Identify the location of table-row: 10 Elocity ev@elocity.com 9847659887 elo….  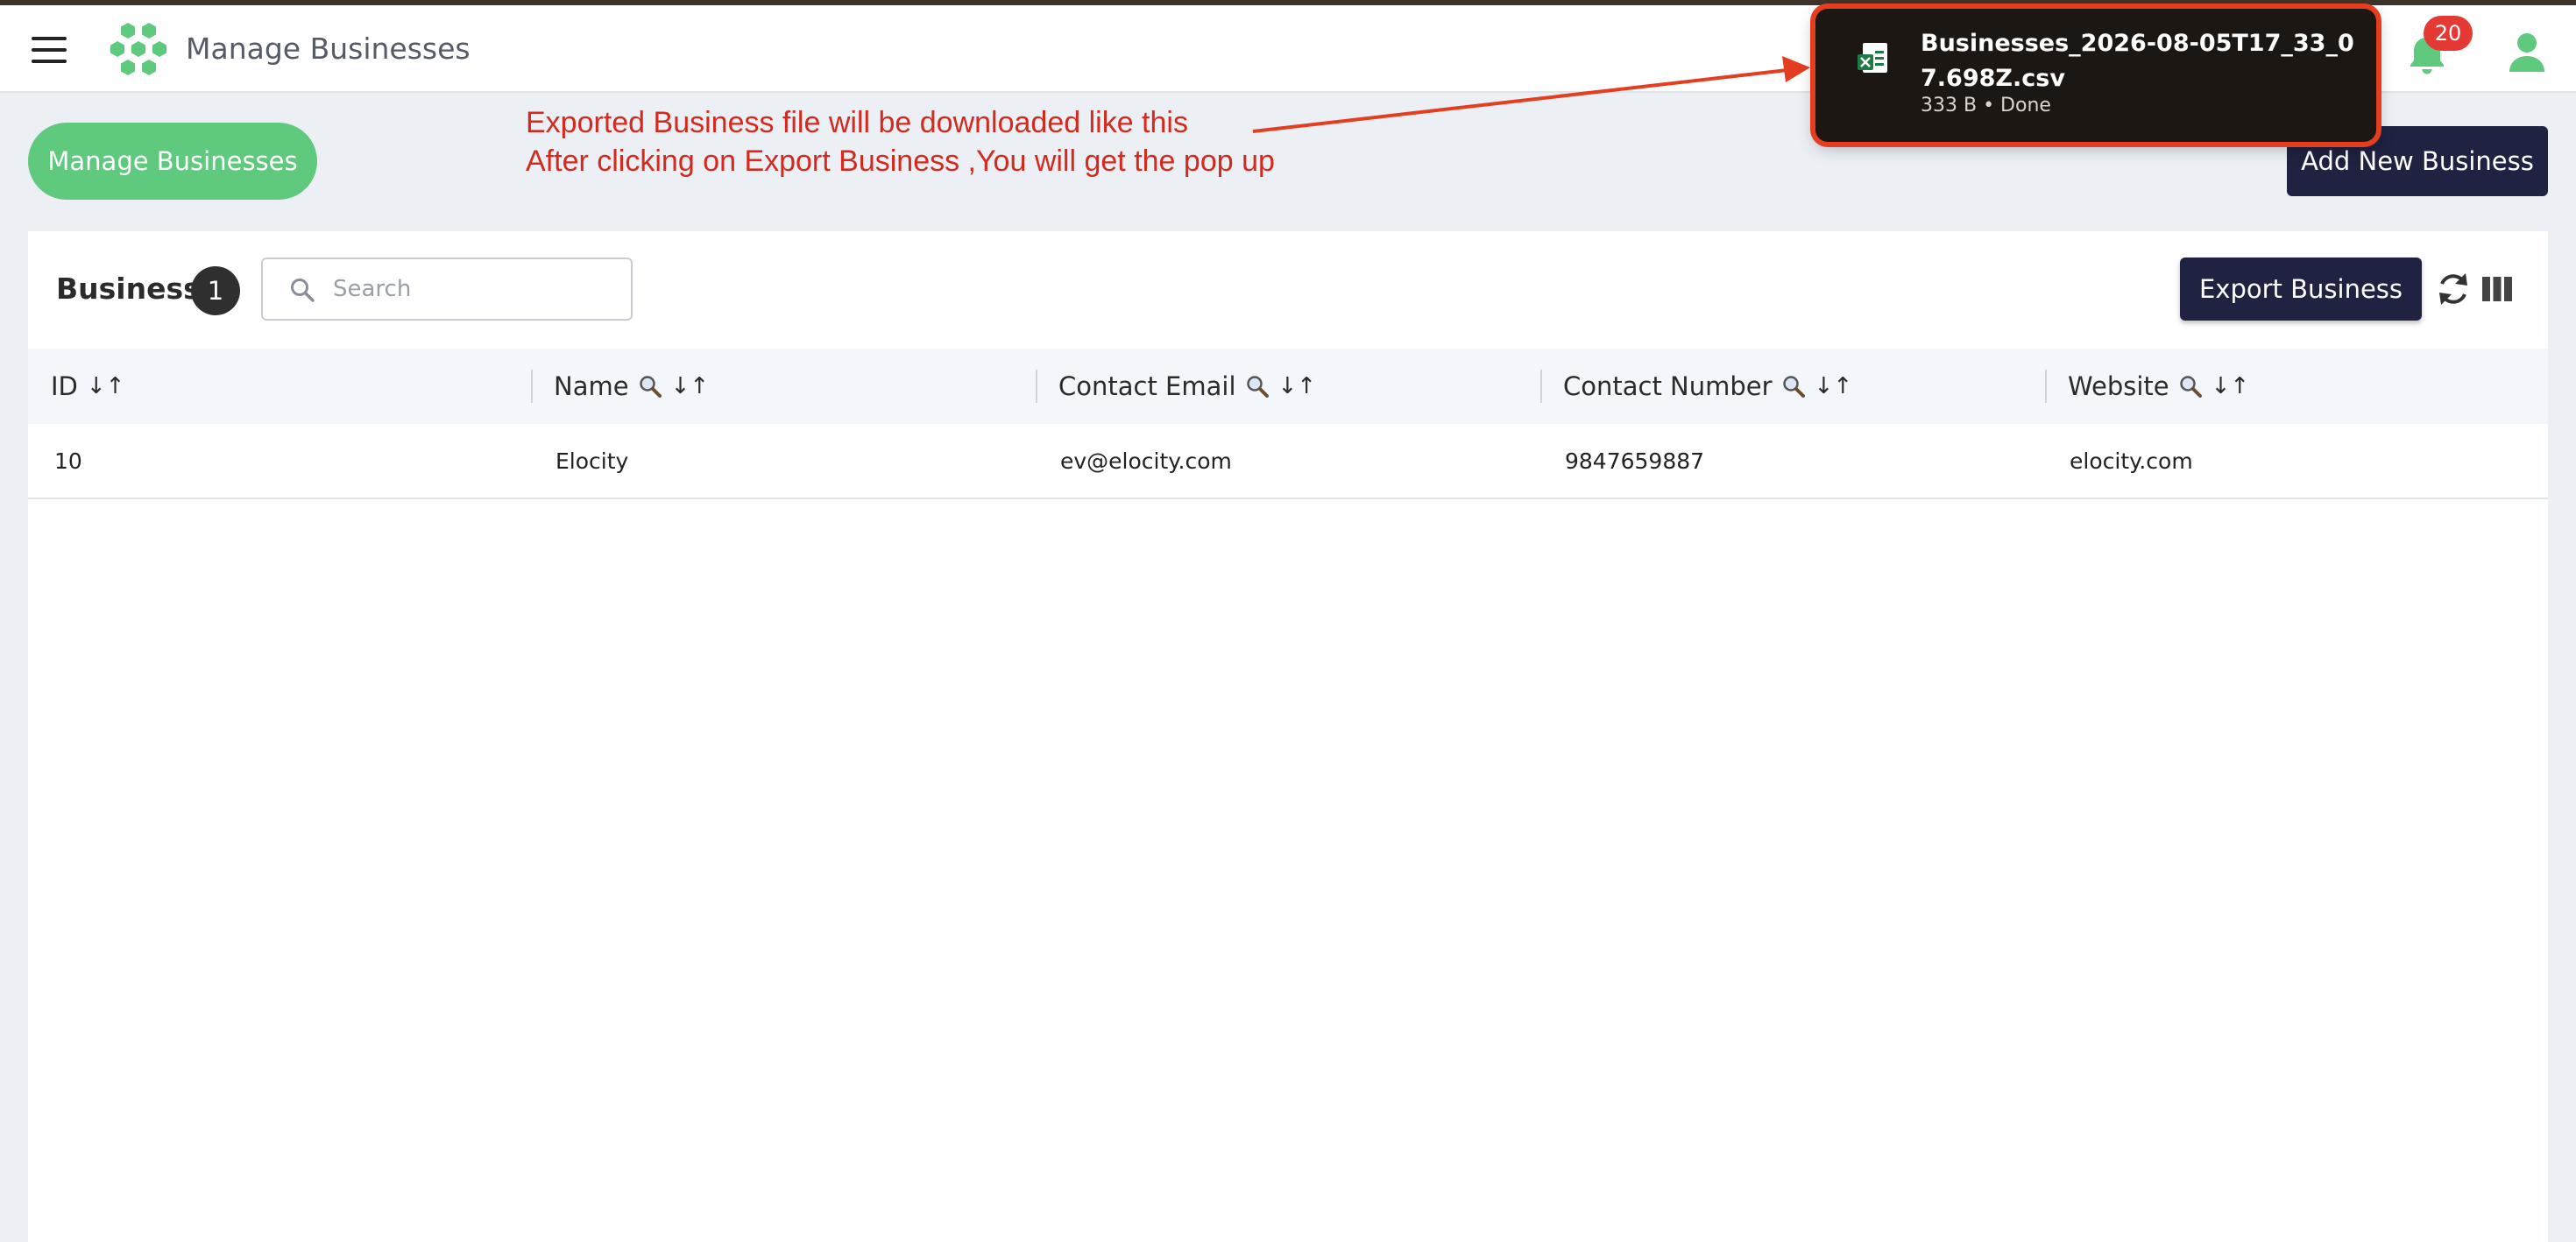
(1288, 461).